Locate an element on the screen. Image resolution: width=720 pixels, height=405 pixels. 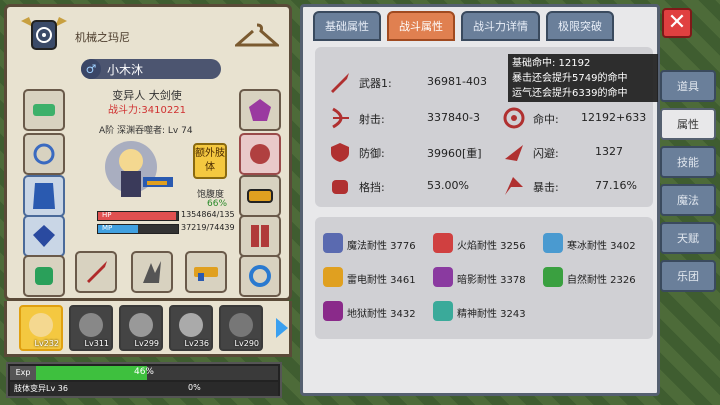
tooltip-line: 暴击还会提升5749的命中 is located at coordinates (570, 78).